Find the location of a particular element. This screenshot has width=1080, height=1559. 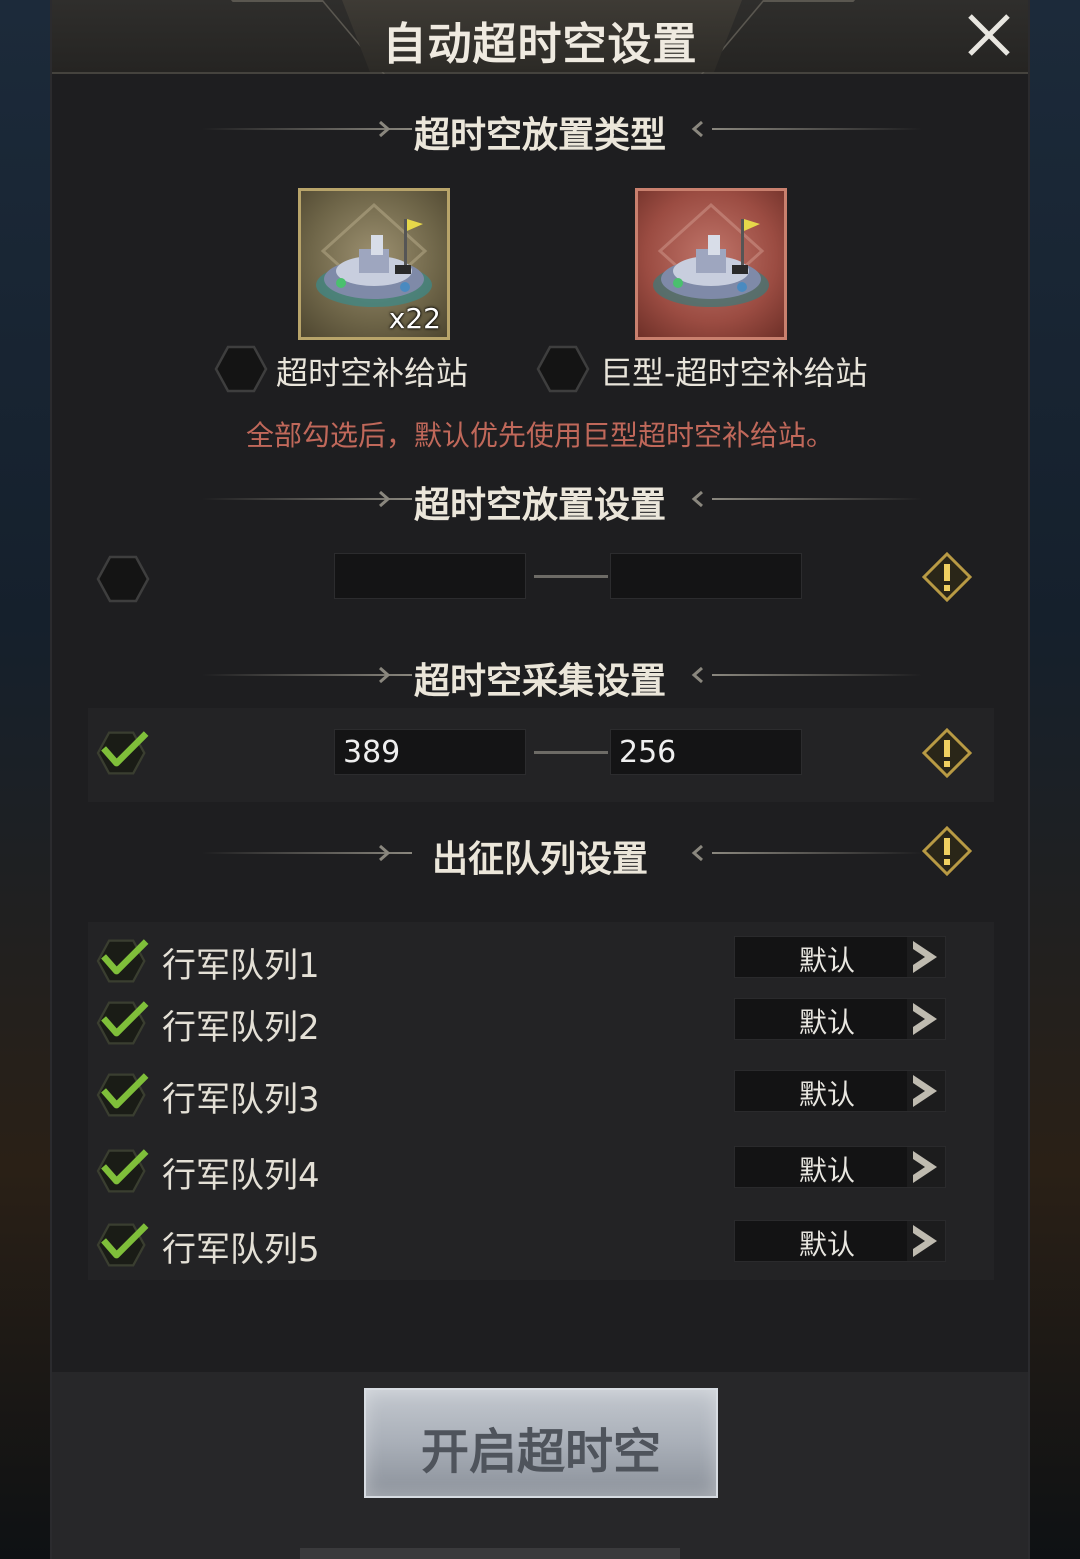

giant-supply-station-icon is located at coordinates (711, 254).